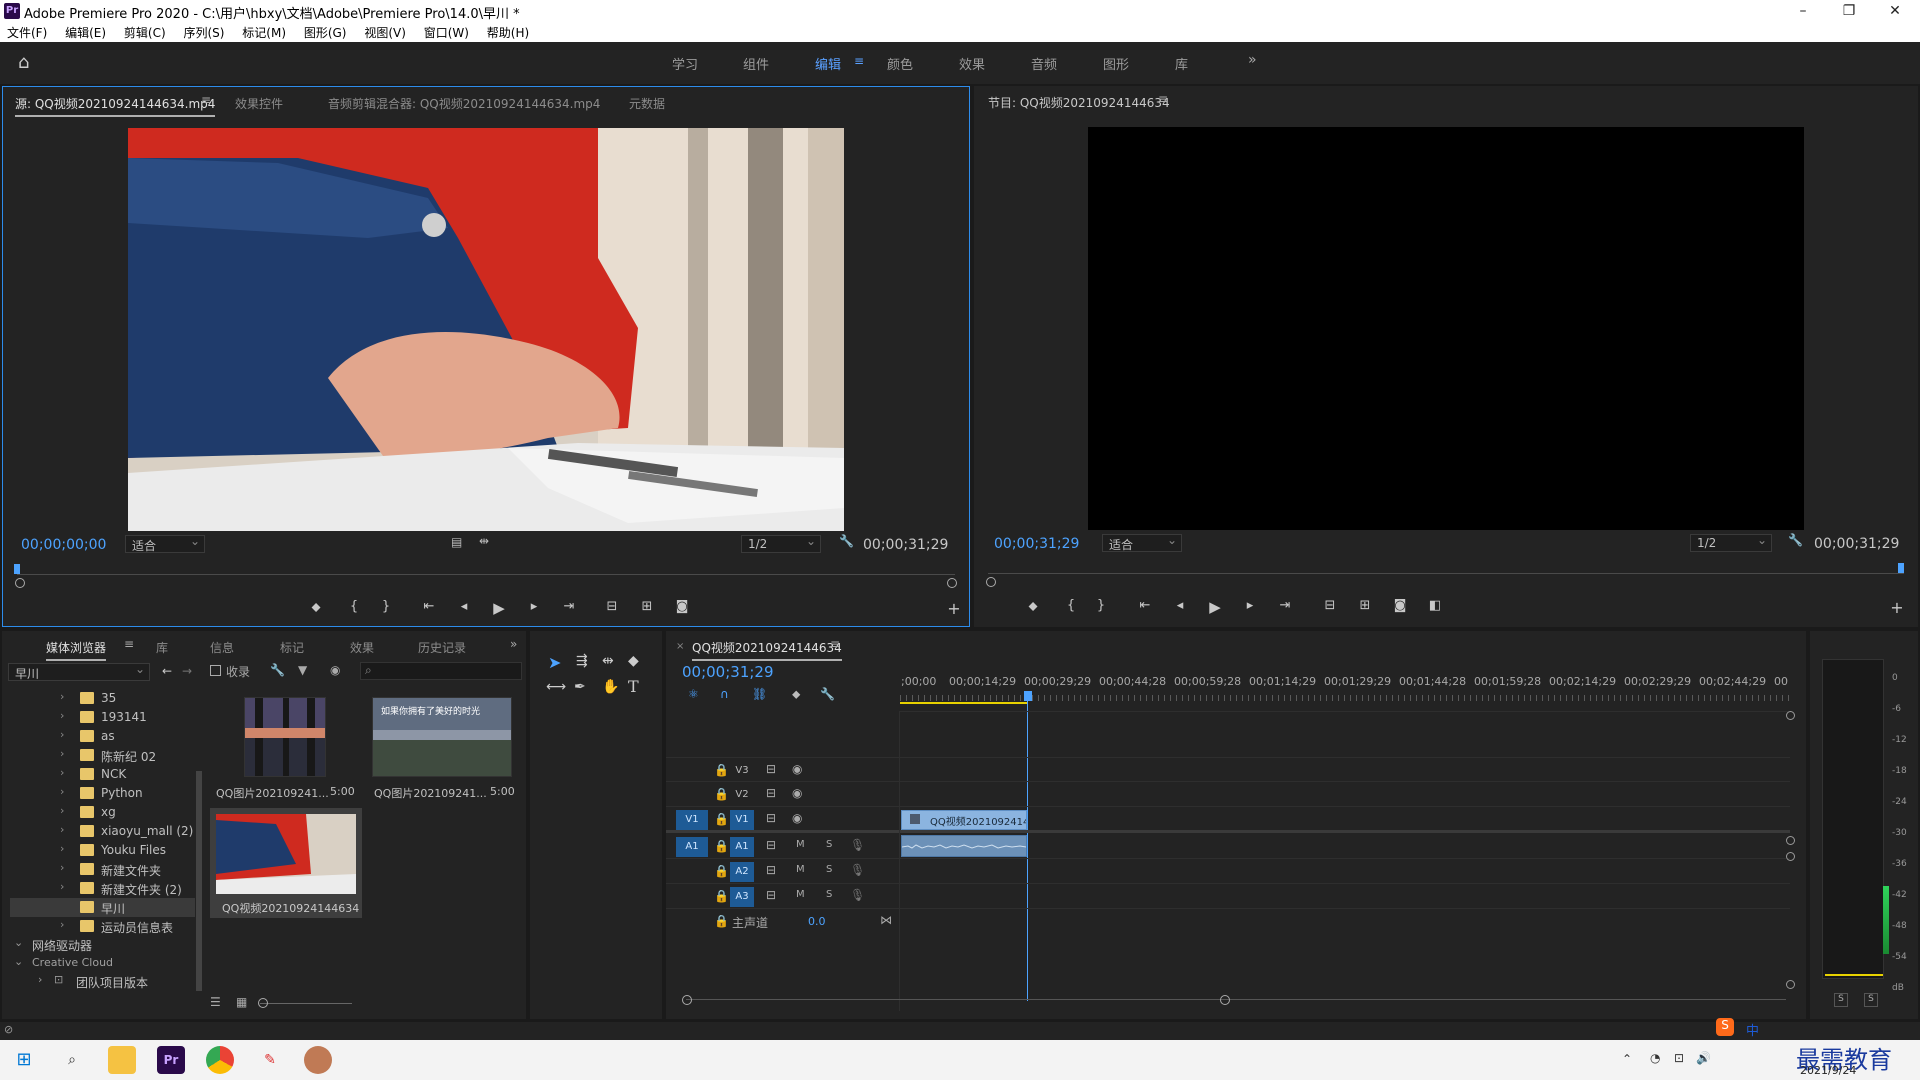 This screenshot has width=1920, height=1080. I want to click on workspace-color: 颜色, so click(900, 63).